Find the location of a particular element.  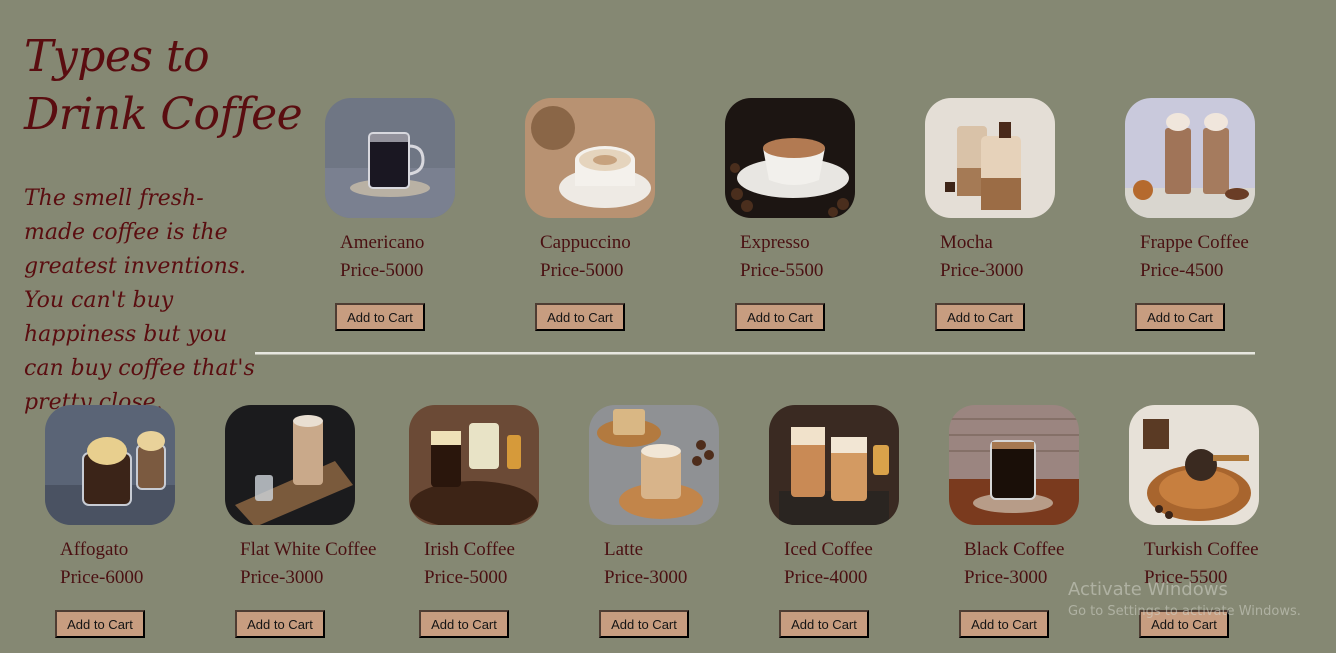

black-coffee-image is located at coordinates (1014, 465).